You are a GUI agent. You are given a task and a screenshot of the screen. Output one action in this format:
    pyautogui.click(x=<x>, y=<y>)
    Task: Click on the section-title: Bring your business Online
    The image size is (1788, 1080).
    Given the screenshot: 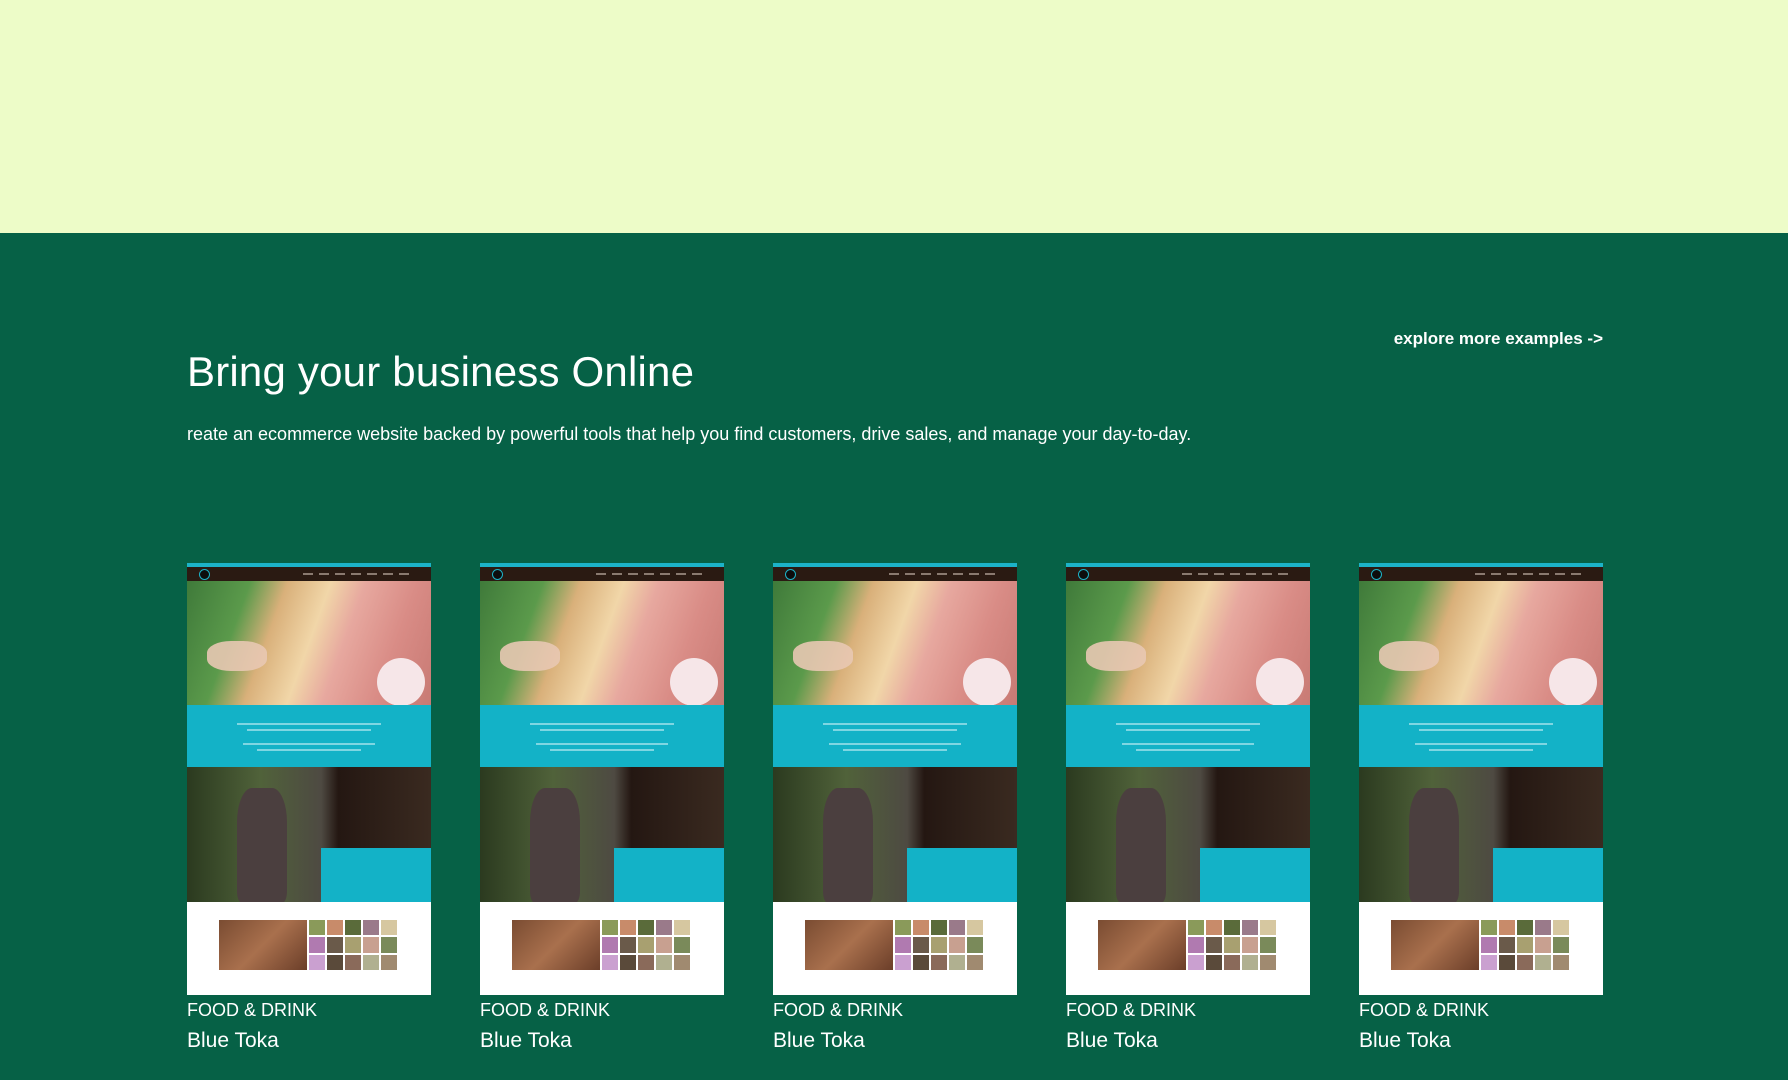 What is the action you would take?
    pyautogui.click(x=441, y=371)
    